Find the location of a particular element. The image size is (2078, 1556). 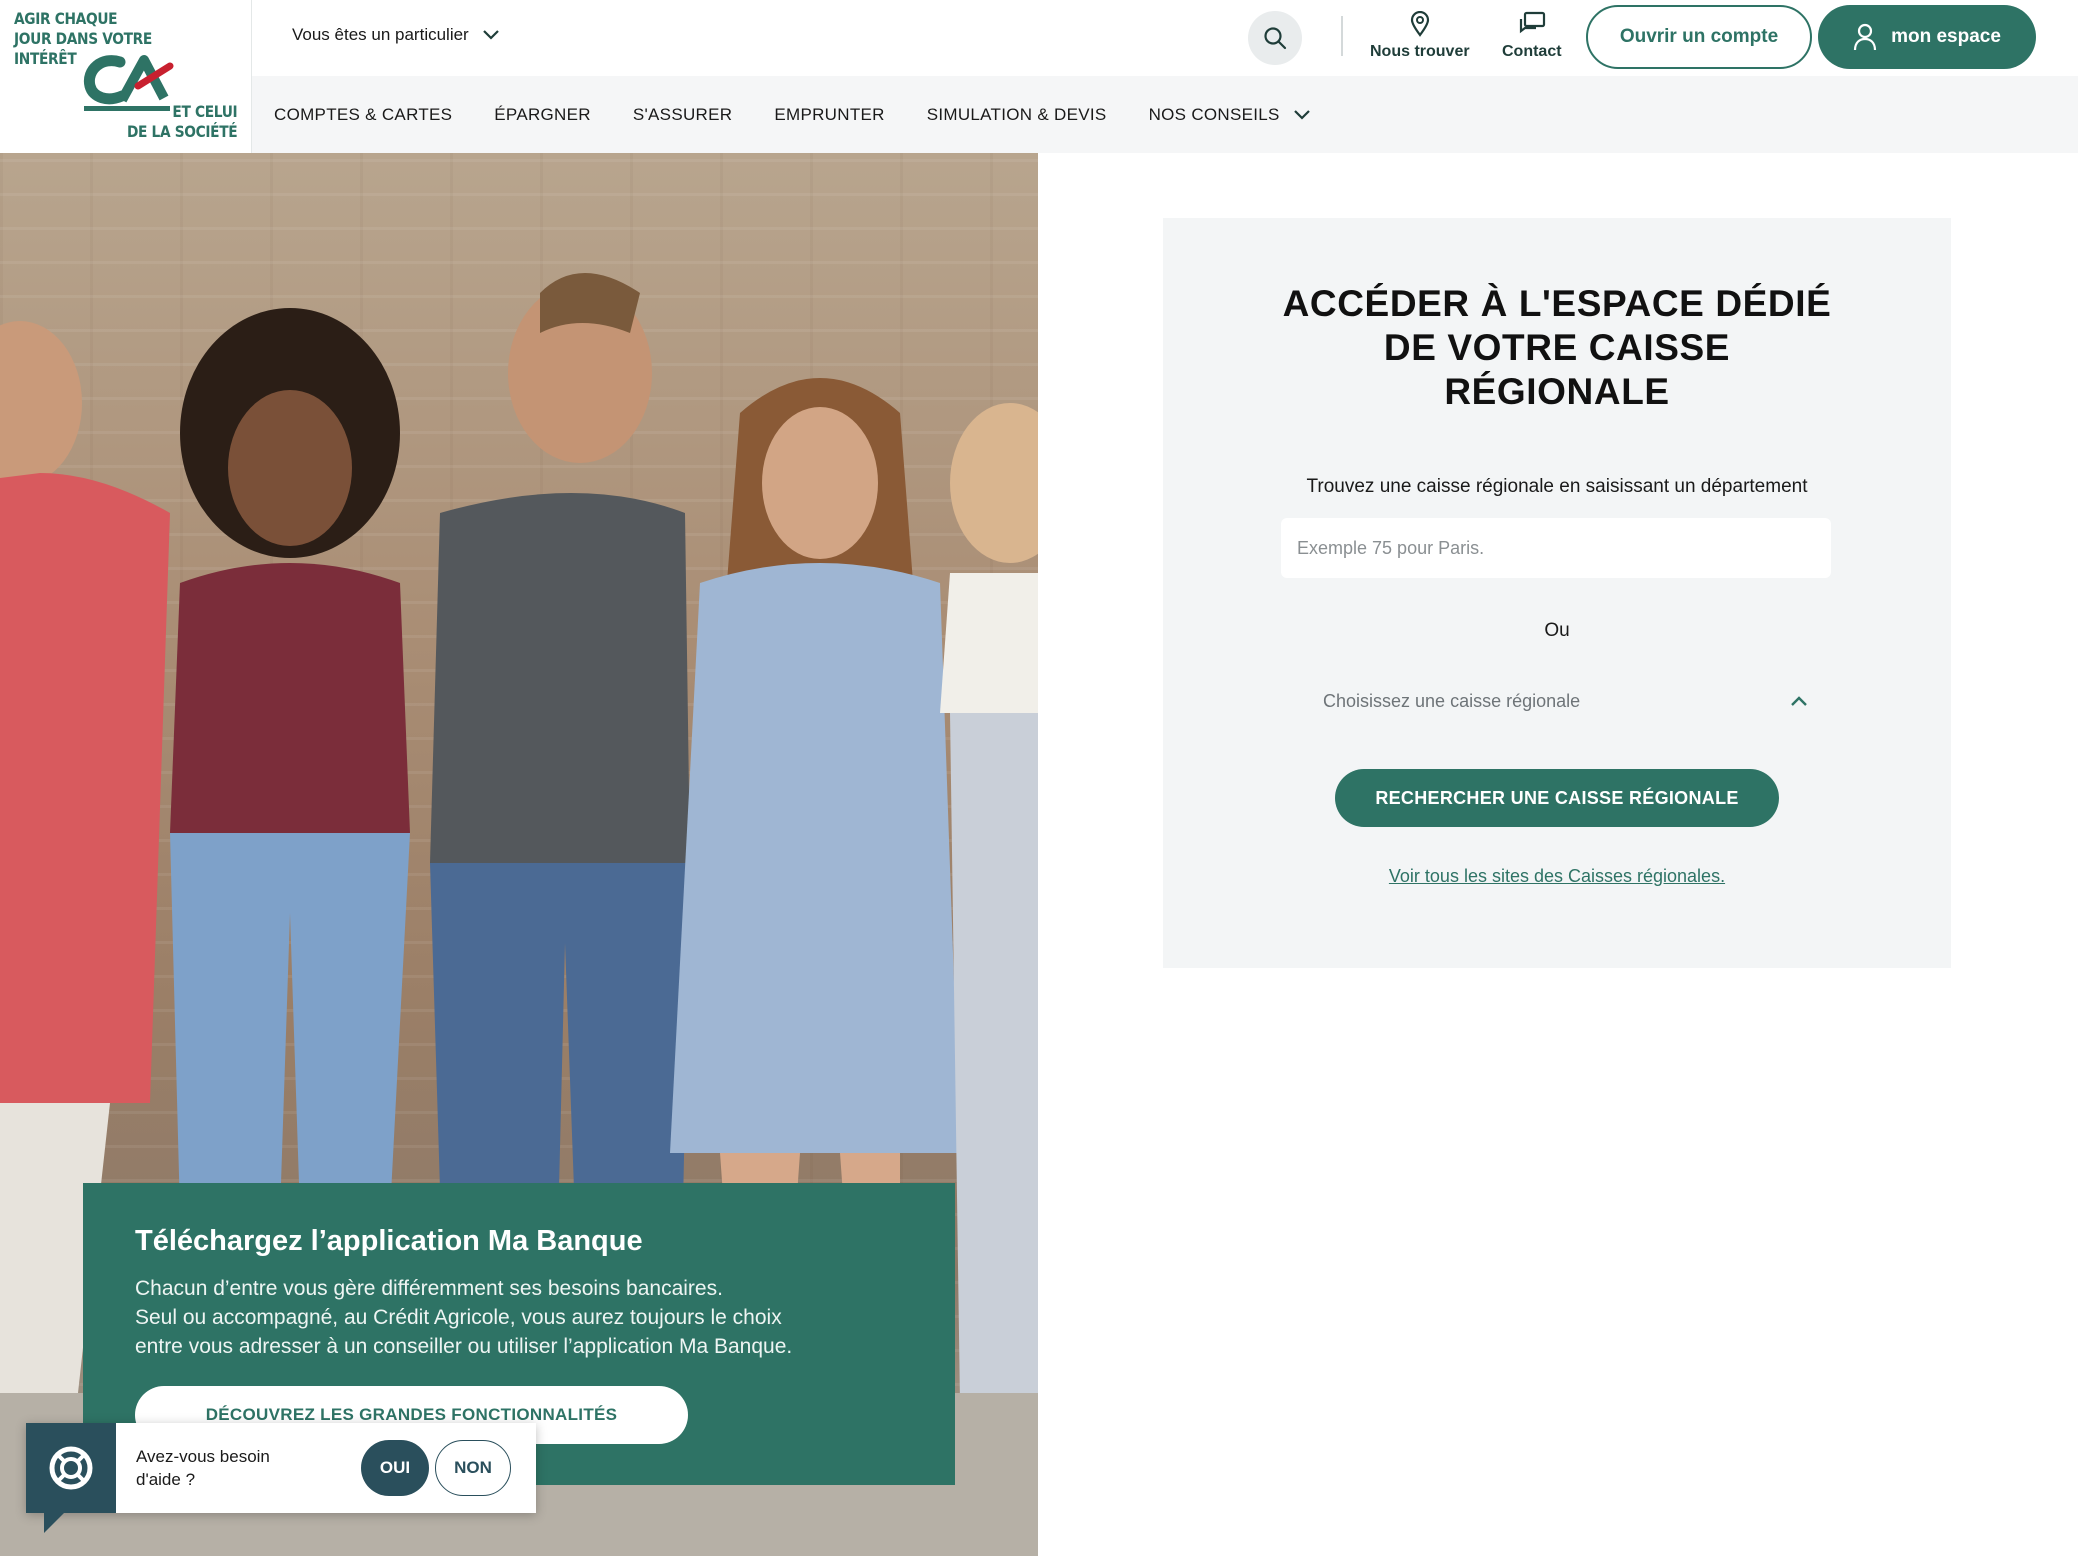

nav-item-simulation-devis: SIMULATION & DEVIS is located at coordinates (1017, 115).